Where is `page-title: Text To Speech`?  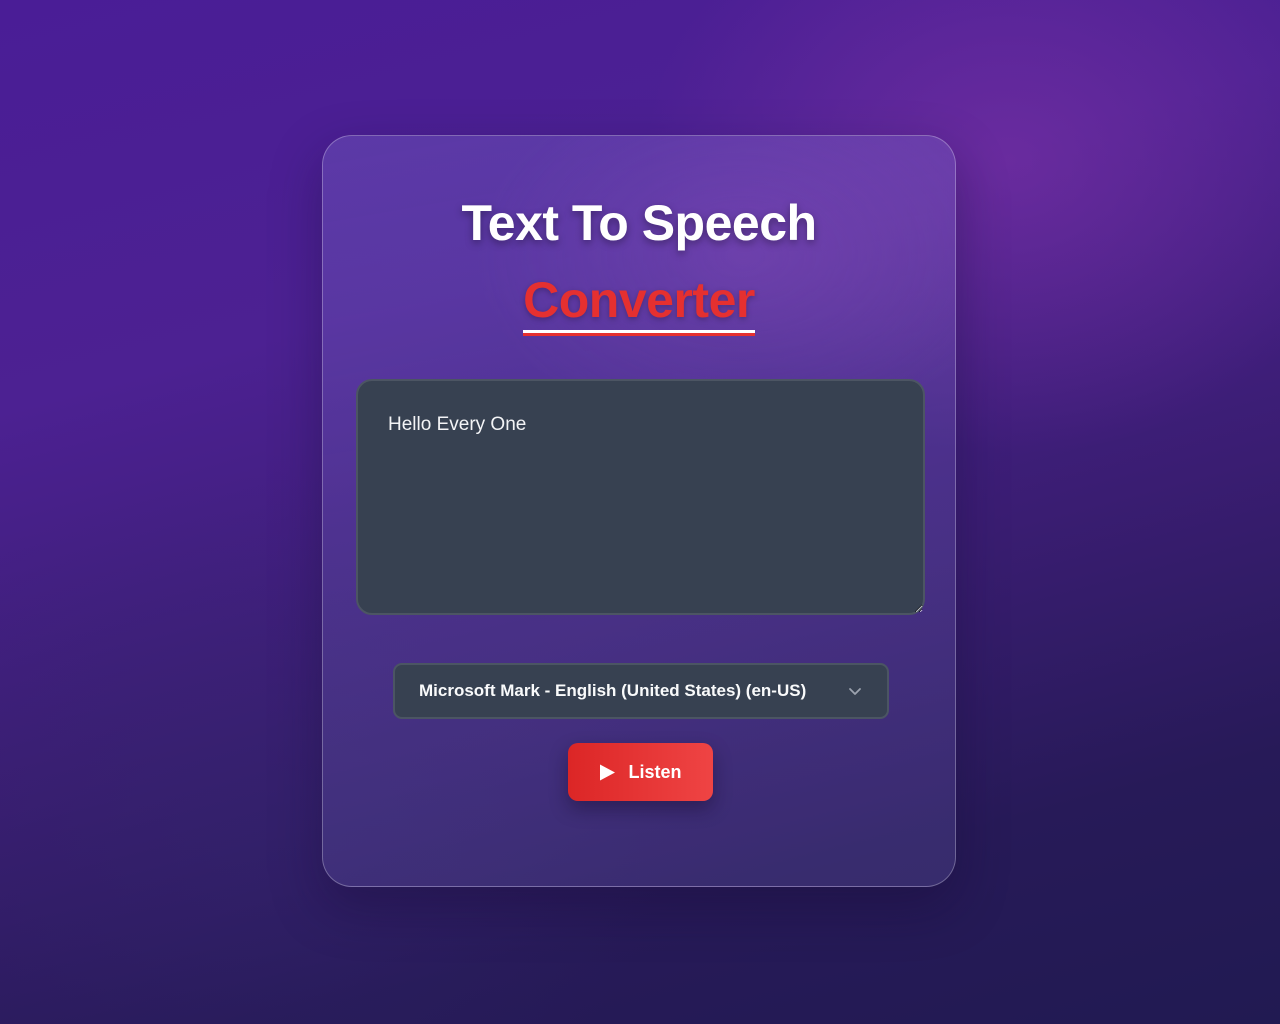
page-title: Text To Speech is located at coordinates (639, 223).